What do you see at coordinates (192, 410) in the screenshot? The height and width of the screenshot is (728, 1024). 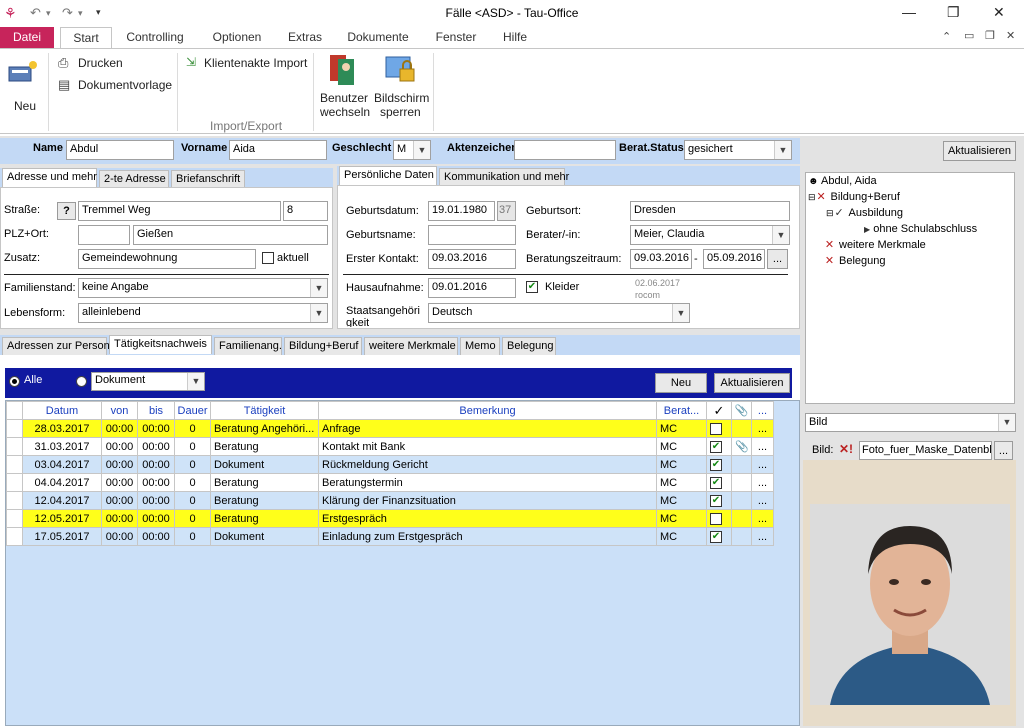 I see `col-dauer: Dauer` at bounding box center [192, 410].